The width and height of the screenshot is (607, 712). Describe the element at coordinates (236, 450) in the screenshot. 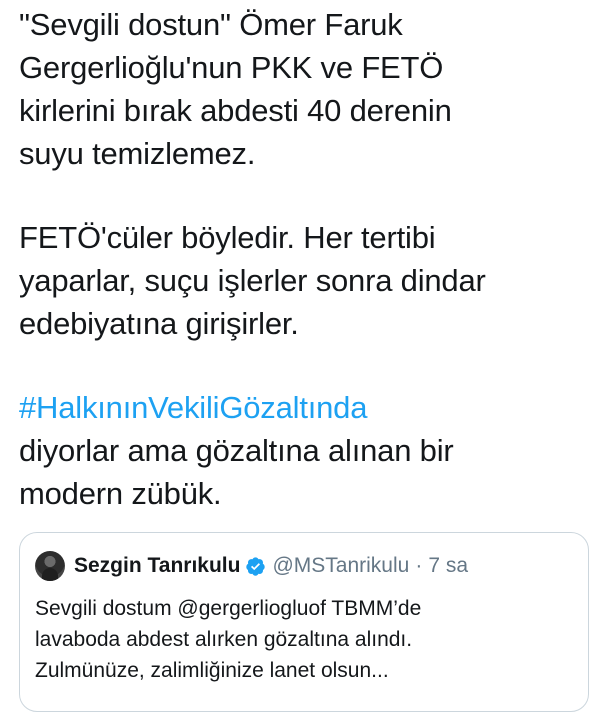

I see `tweet-line: diyorlar ama gözaltına alınan bir` at that location.